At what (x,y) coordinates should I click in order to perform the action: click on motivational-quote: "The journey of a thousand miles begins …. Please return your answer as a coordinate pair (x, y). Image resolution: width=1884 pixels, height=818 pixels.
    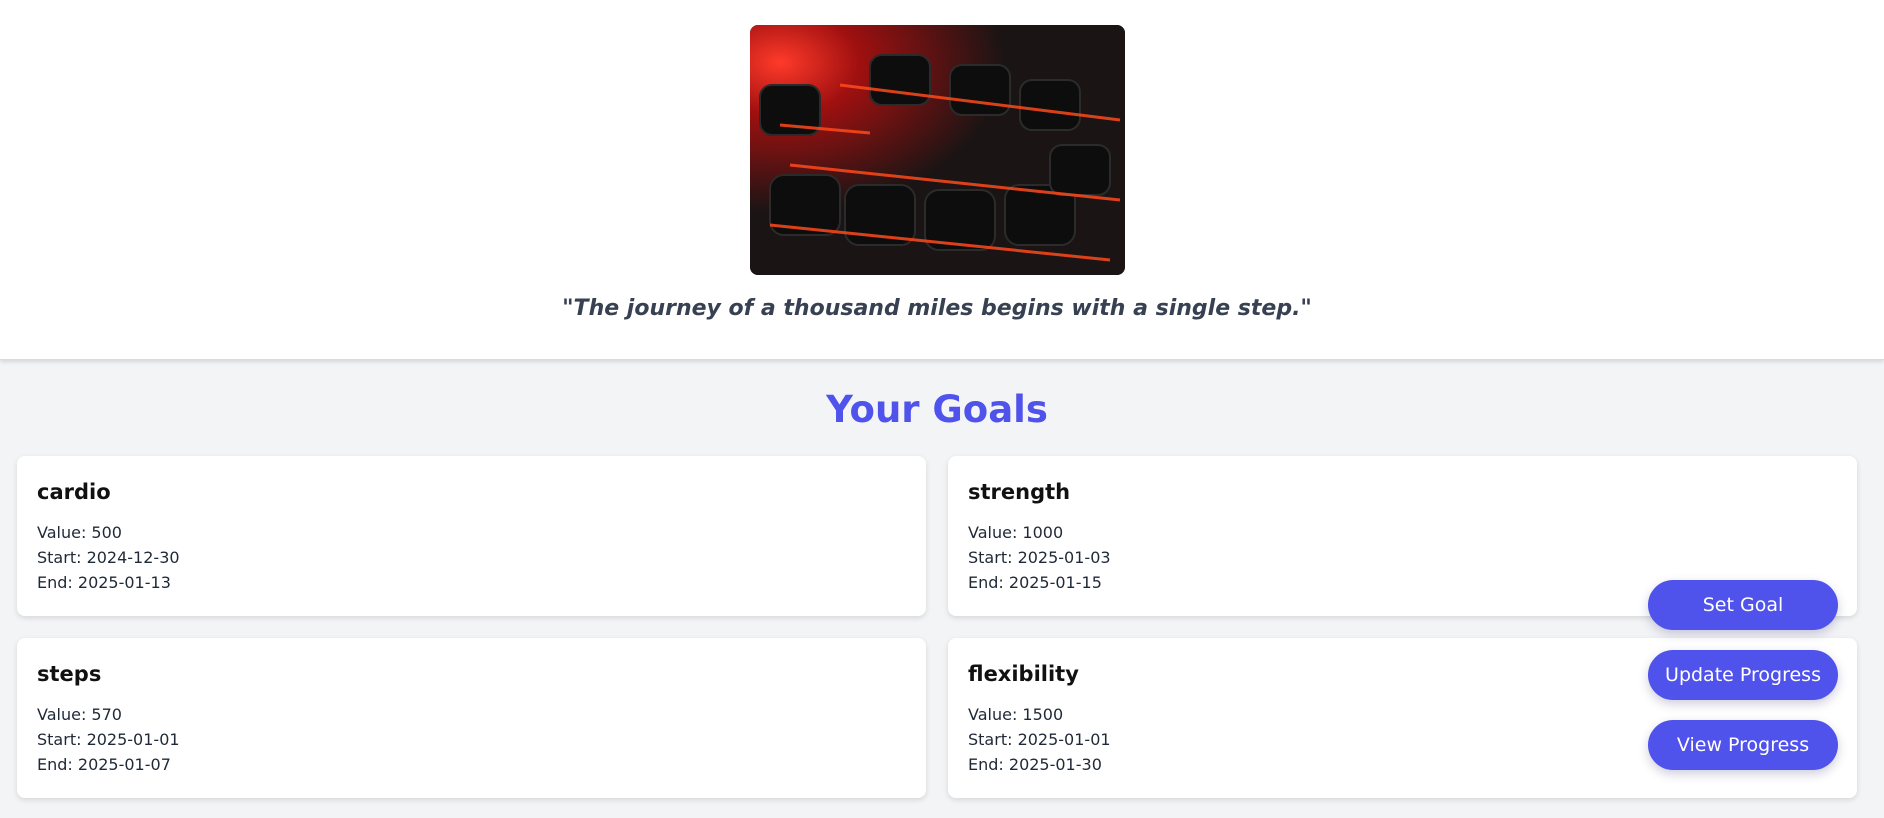
    Looking at the image, I should click on (937, 308).